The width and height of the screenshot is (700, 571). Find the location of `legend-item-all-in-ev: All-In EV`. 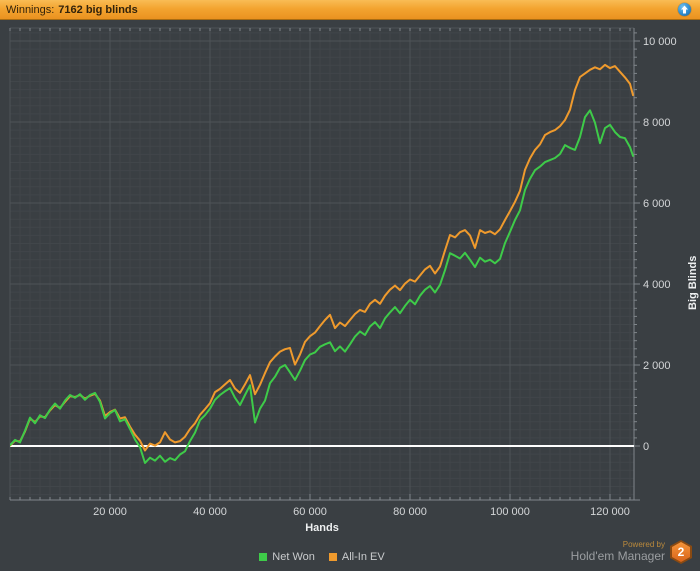

legend-item-all-in-ev: All-In EV is located at coordinates (356, 557).